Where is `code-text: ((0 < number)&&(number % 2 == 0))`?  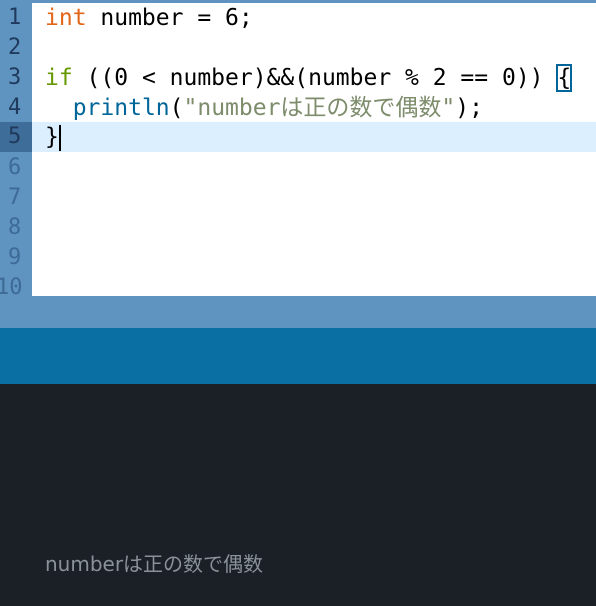 code-text: ((0 < number)&&(number % 2 == 0)) is located at coordinates (315, 78).